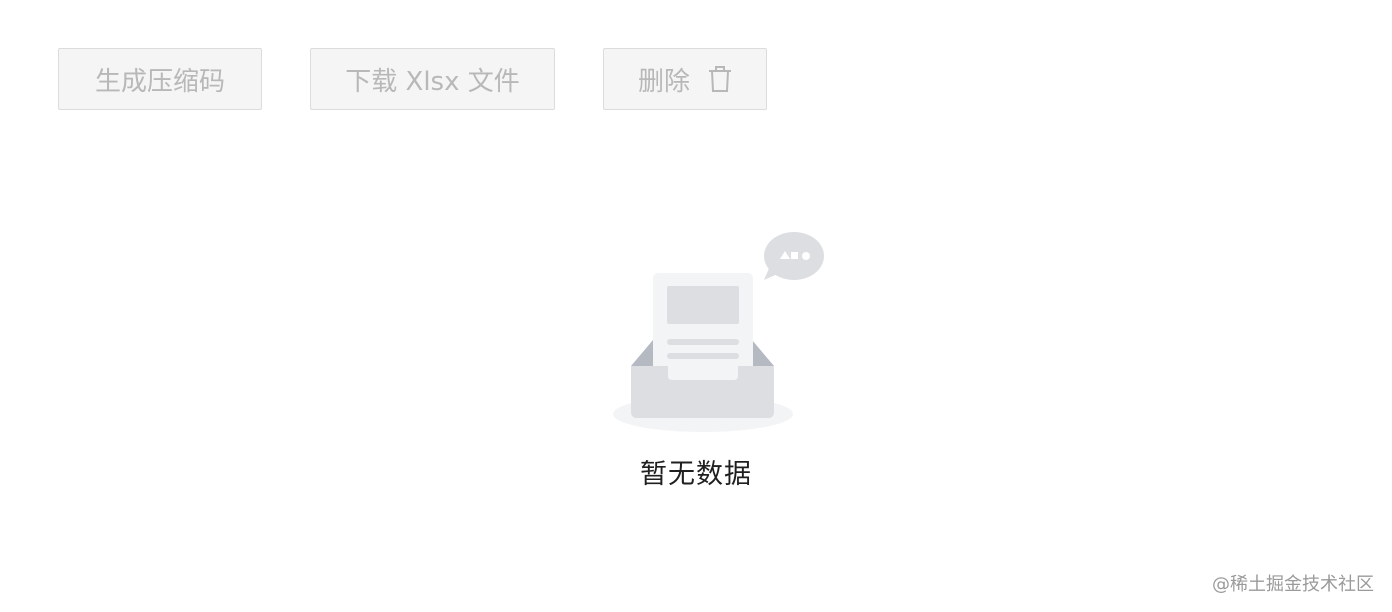 The width and height of the screenshot is (1392, 612). I want to click on watermark: @稀土掘金技术社区, so click(1293, 584).